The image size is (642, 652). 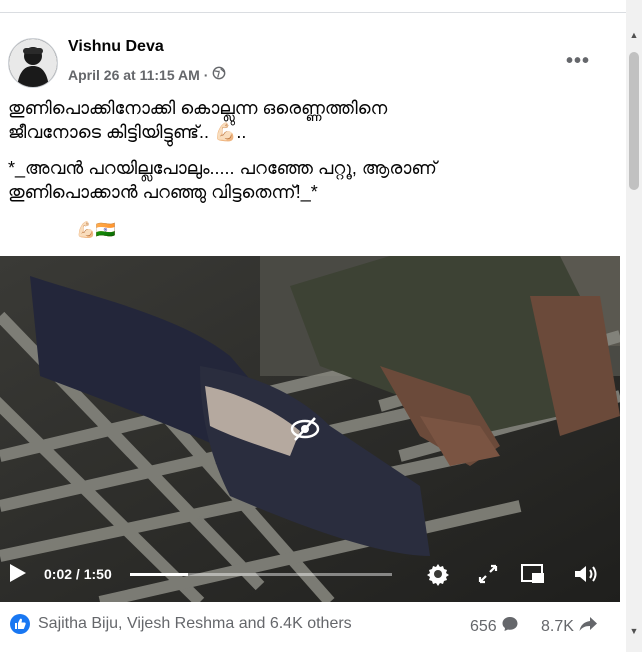 I want to click on author-name: Vishnu Deva, so click(x=116, y=47).